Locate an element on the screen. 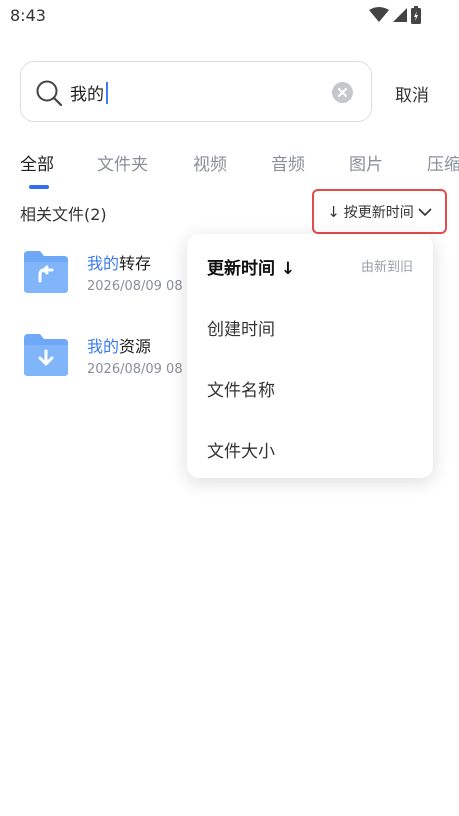 This screenshot has height=816, width=459. cancel-button: 取消 is located at coordinates (412, 93).